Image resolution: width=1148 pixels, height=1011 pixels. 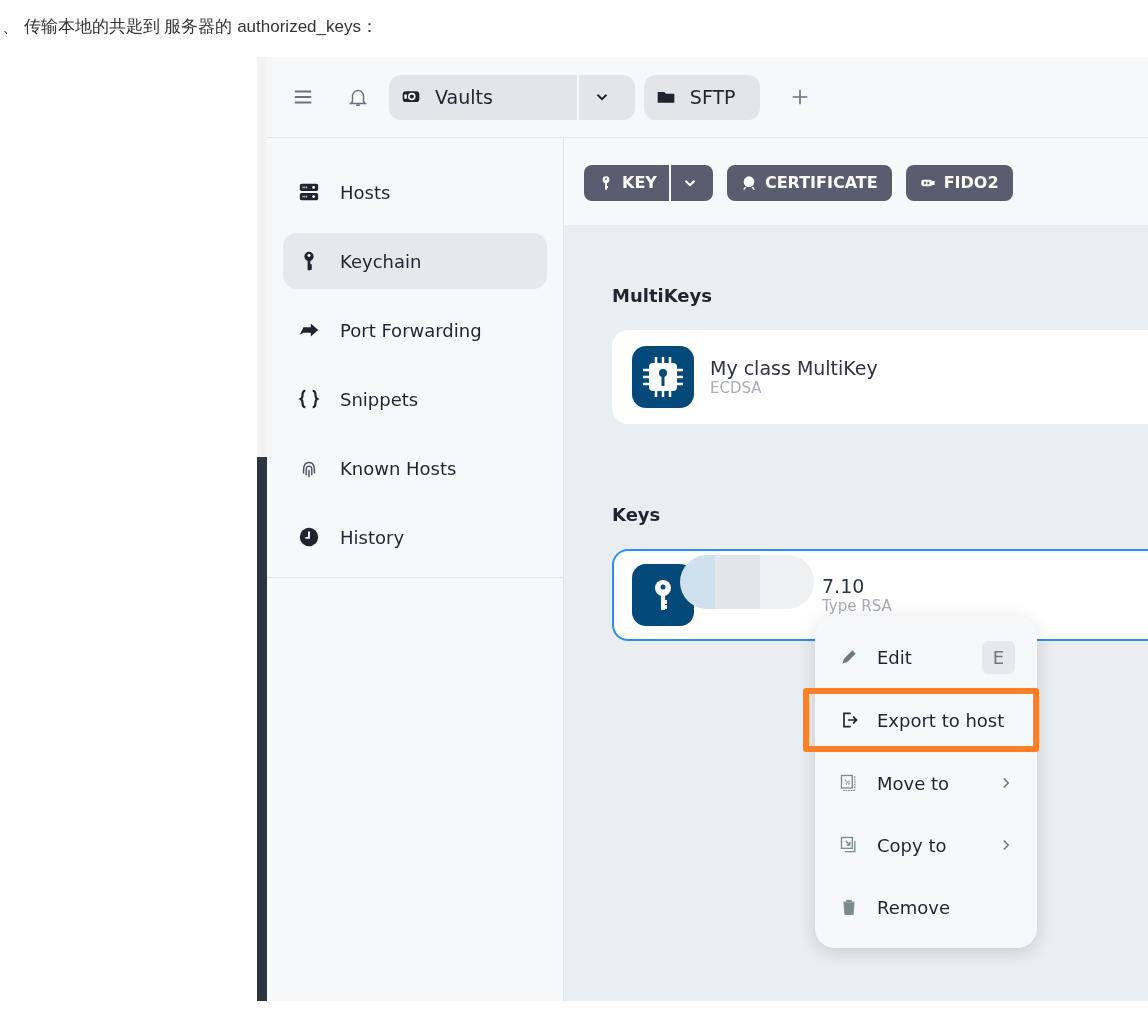 What do you see at coordinates (809, 182) in the screenshot?
I see `toolbar-button: CERTIFICATE` at bounding box center [809, 182].